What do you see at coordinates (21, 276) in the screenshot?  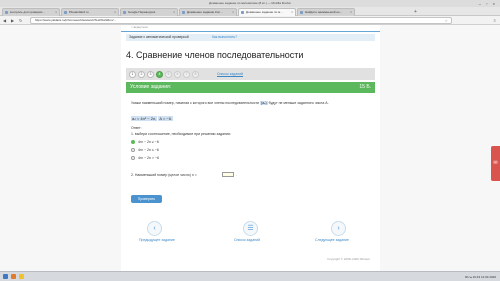 I see `folder-icon` at bounding box center [21, 276].